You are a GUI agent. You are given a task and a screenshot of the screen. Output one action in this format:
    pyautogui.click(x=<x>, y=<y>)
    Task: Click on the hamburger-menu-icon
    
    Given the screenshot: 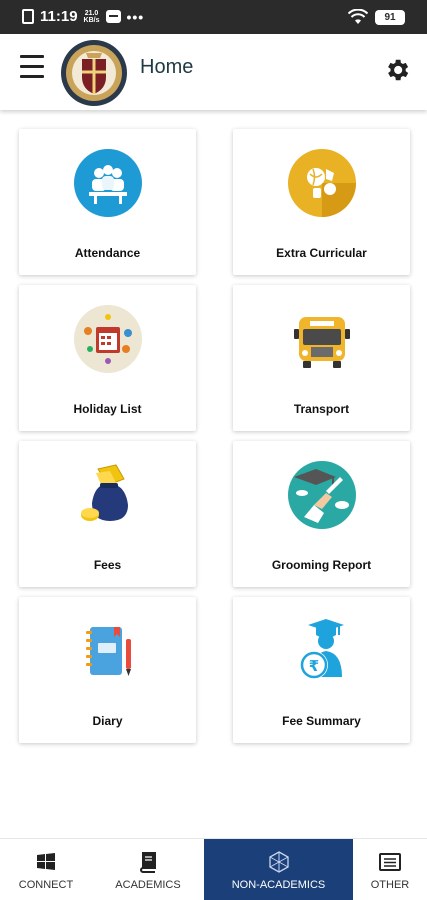 What is the action you would take?
    pyautogui.click(x=33, y=67)
    